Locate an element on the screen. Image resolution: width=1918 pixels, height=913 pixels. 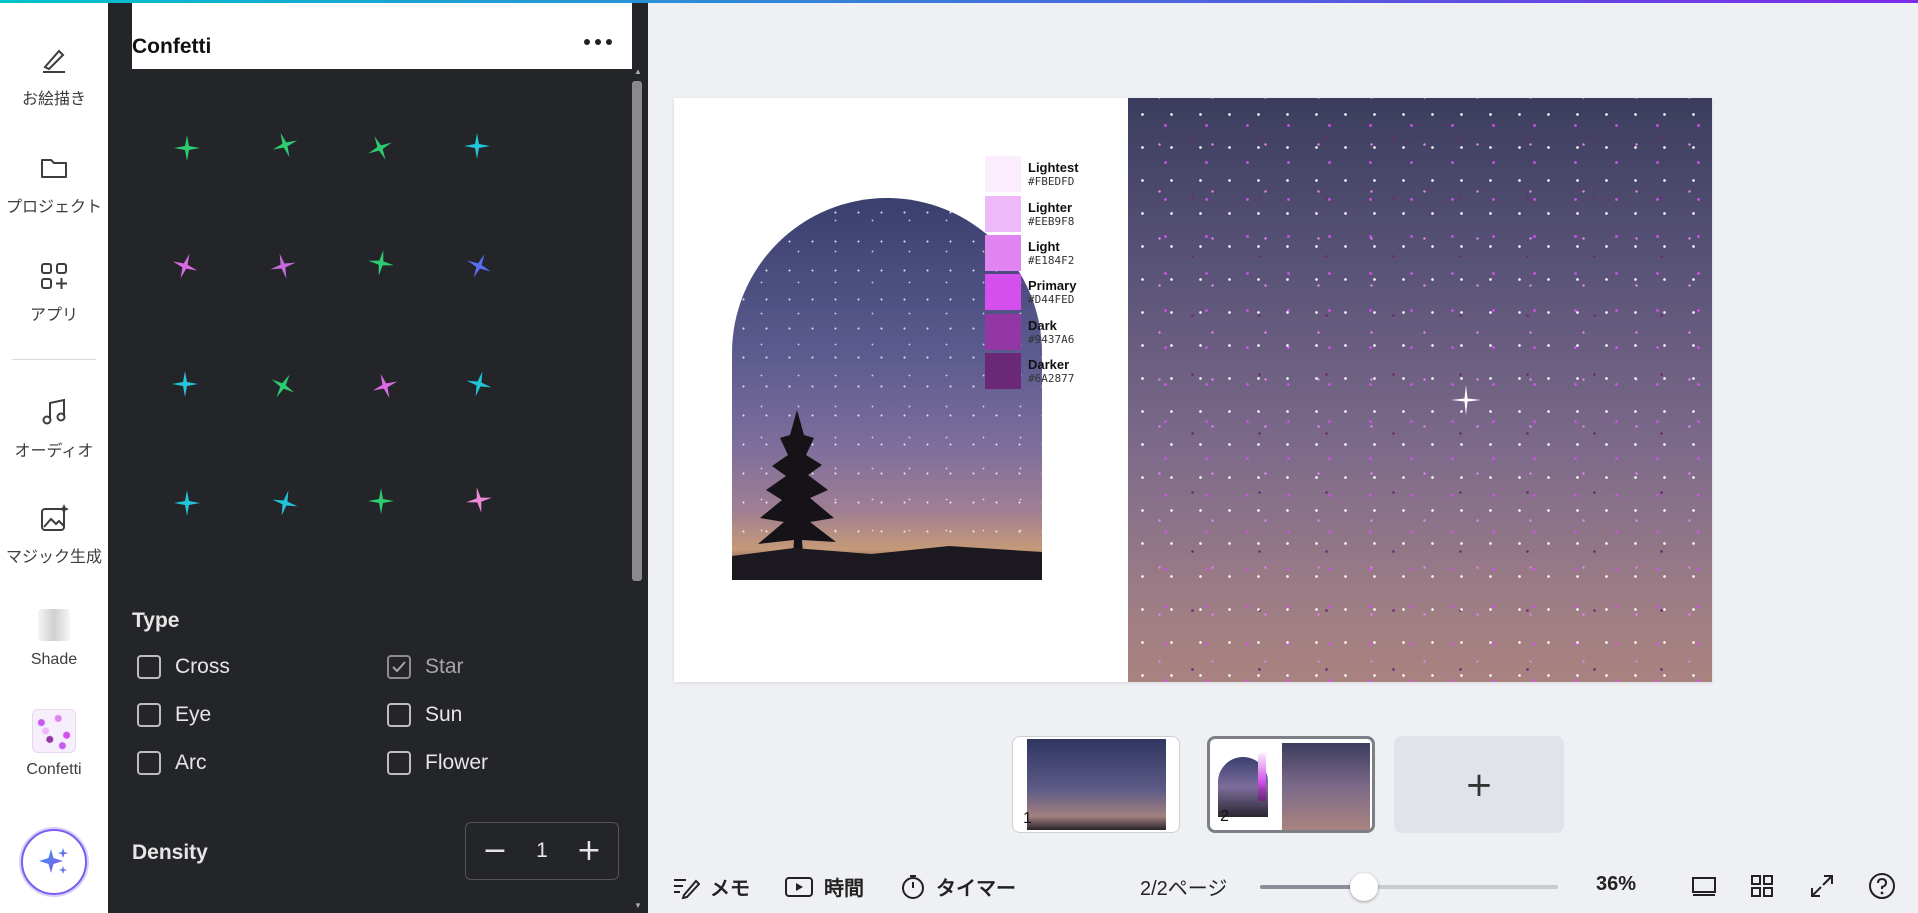
swatch-hex: #D44FED is located at coordinates (1051, 299).